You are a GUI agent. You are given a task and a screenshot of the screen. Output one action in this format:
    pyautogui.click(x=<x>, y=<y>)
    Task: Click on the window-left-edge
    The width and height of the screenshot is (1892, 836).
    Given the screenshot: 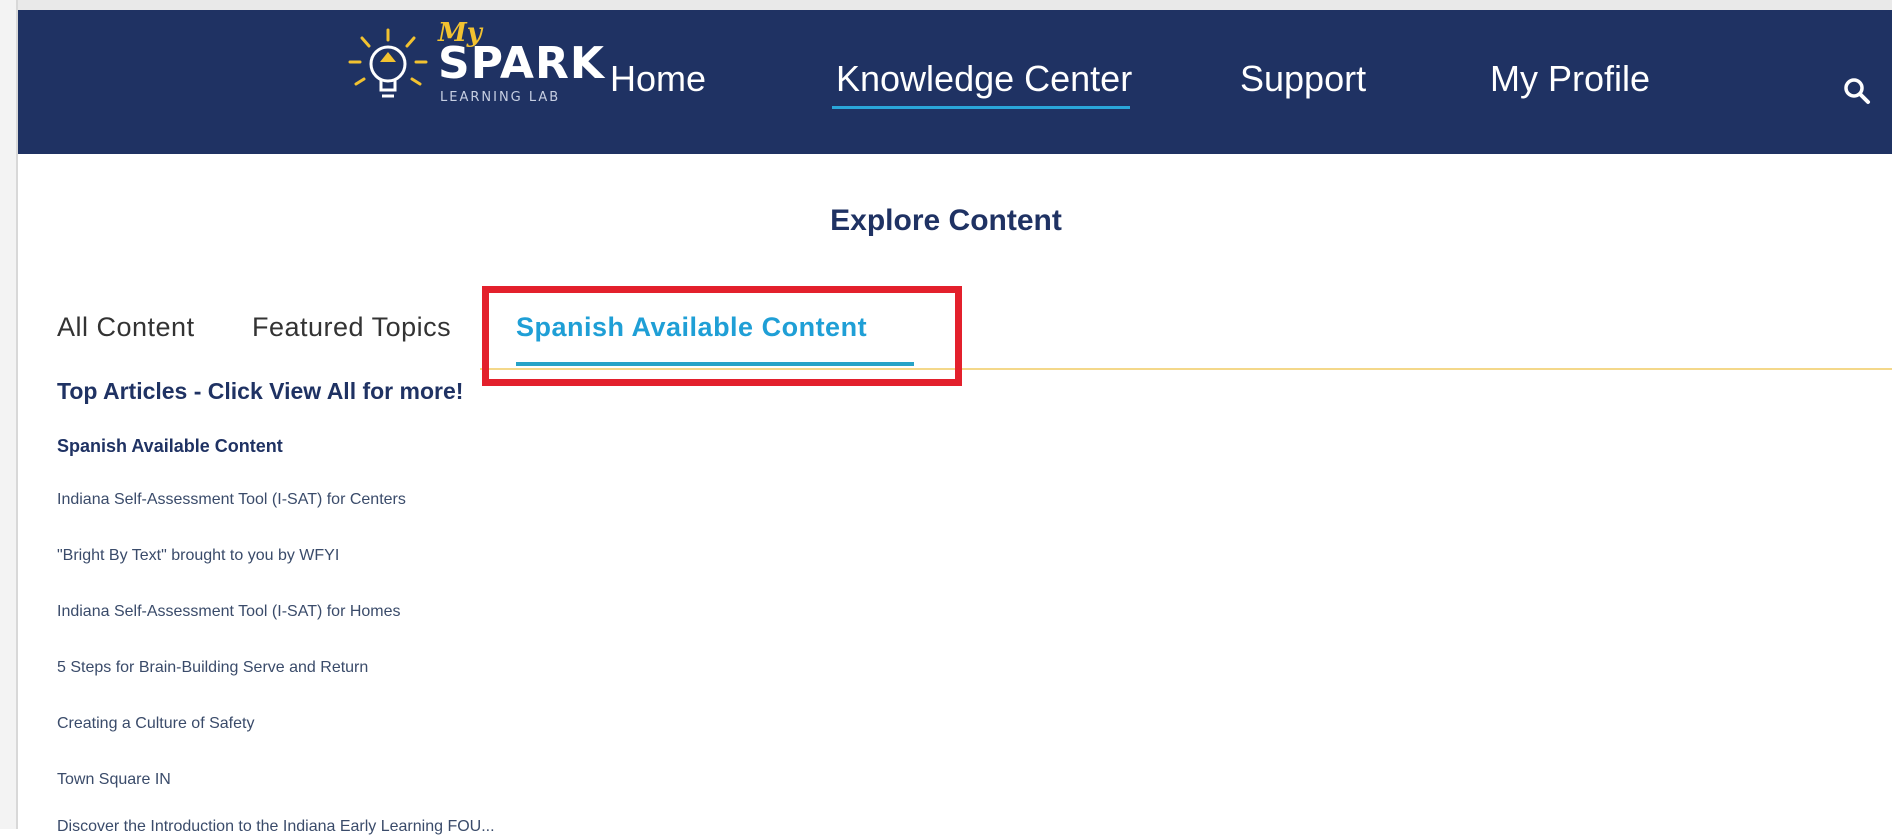 What is the action you would take?
    pyautogui.click(x=9, y=414)
    